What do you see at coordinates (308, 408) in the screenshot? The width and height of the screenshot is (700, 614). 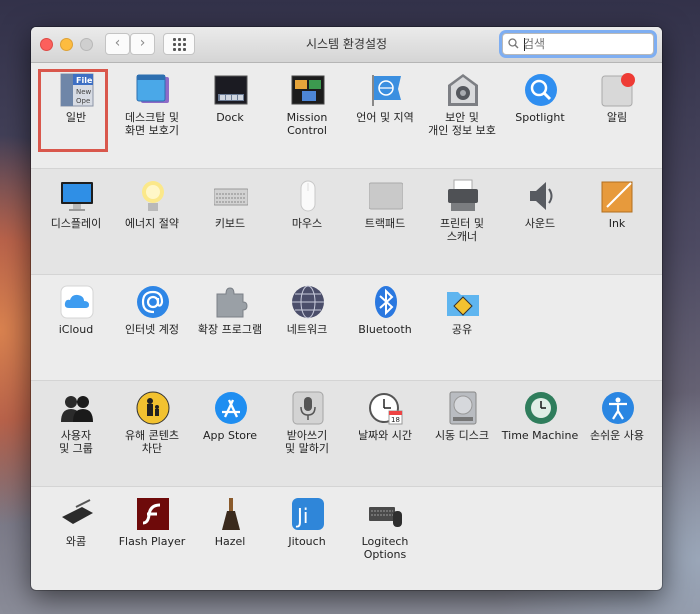 I see `dictation-icon` at bounding box center [308, 408].